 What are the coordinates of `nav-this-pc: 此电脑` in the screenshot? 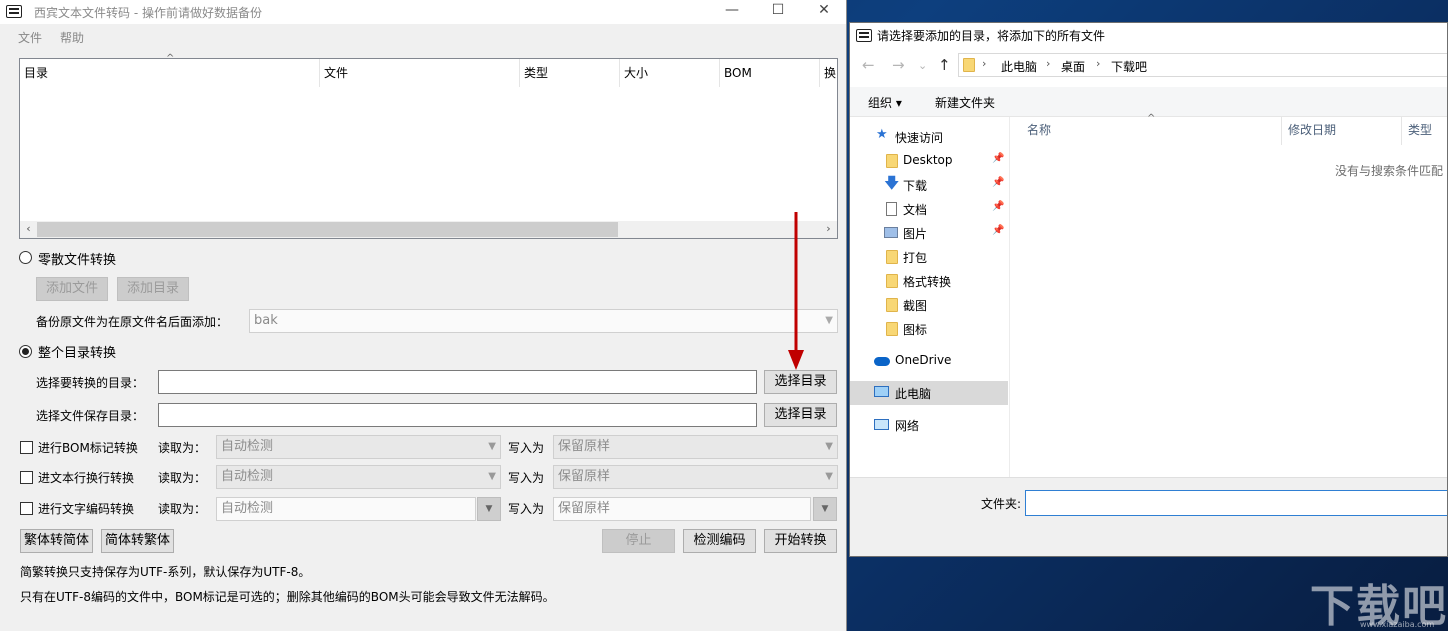 It's located at (929, 393).